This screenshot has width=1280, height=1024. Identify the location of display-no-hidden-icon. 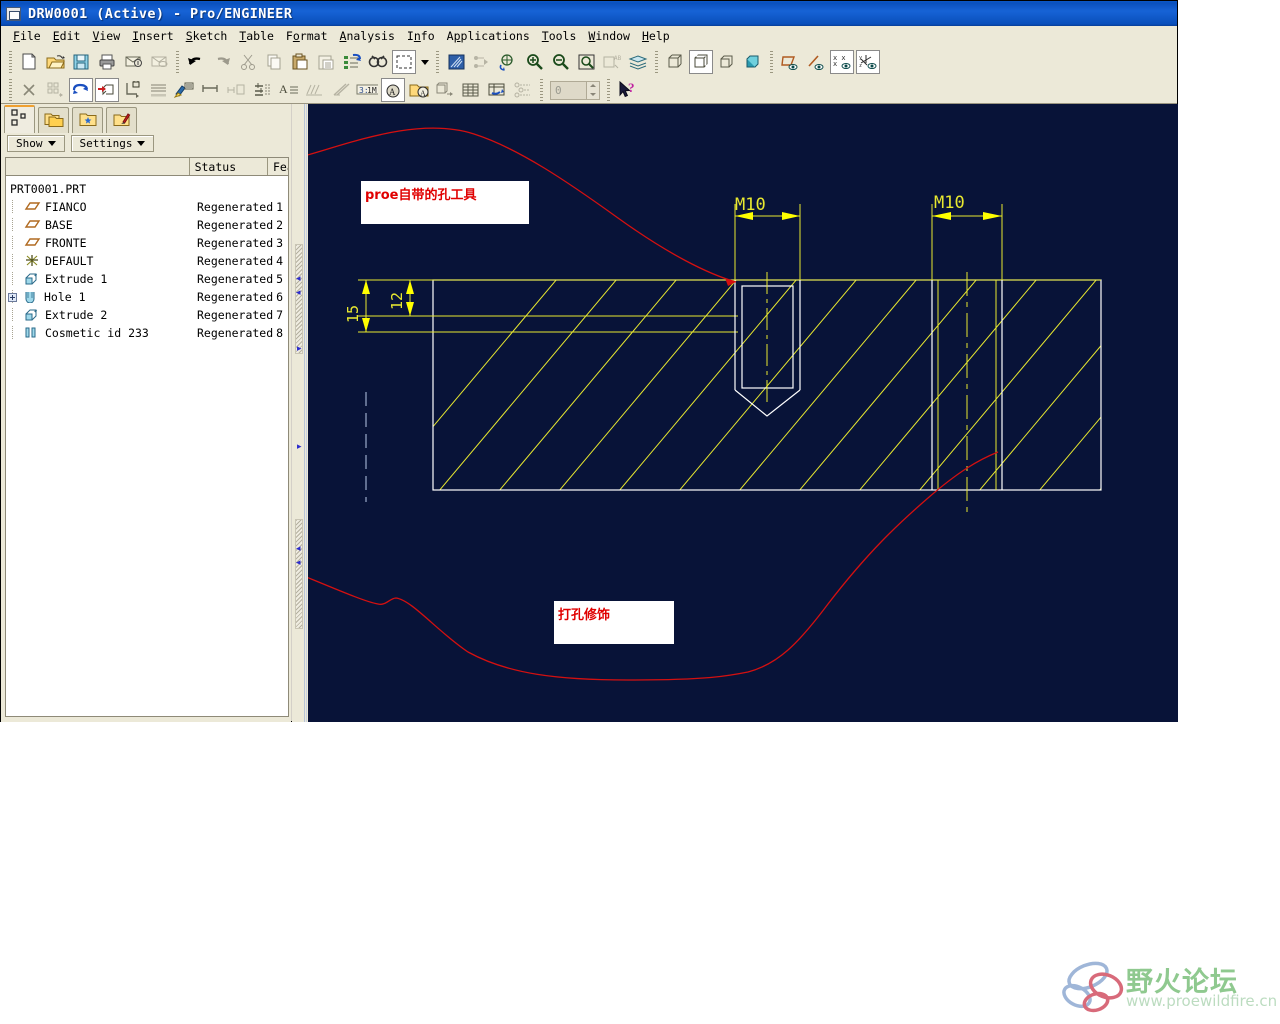
(727, 62).